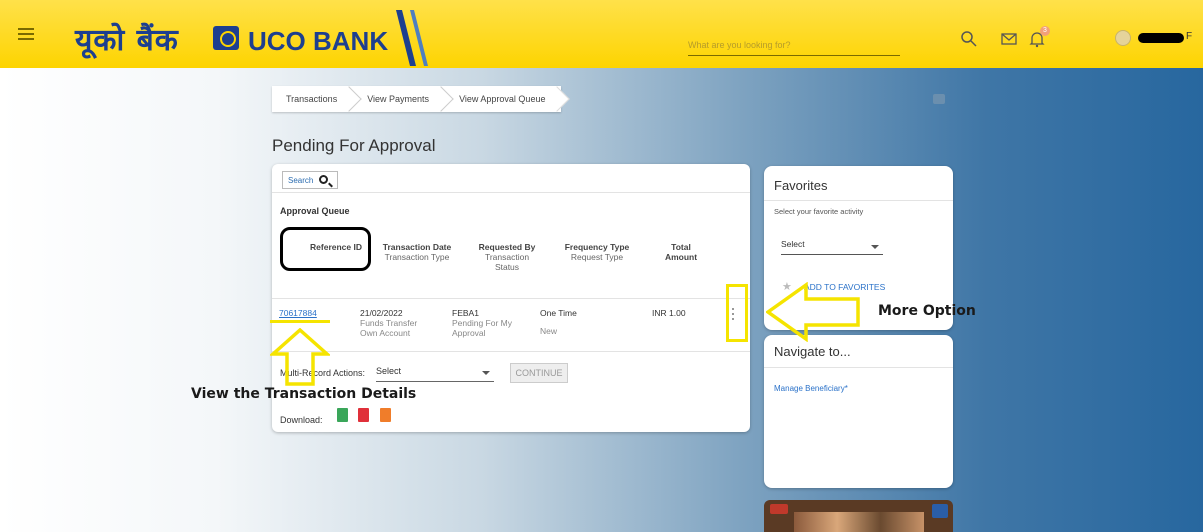  I want to click on global-search-input: What are you looking for?, so click(794, 46).